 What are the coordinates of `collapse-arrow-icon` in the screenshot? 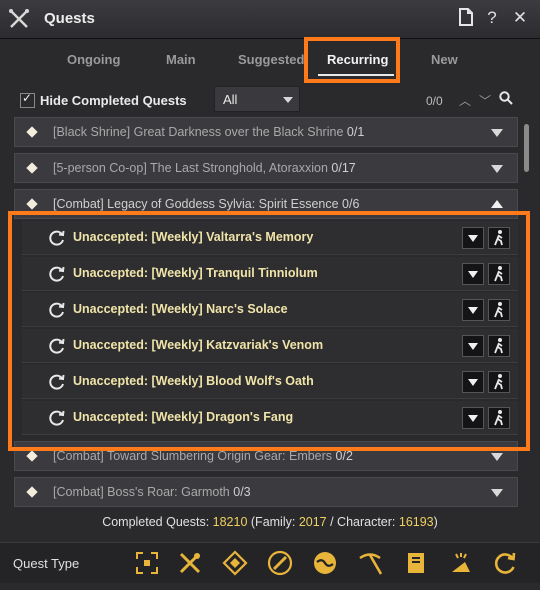 It's located at (497, 204).